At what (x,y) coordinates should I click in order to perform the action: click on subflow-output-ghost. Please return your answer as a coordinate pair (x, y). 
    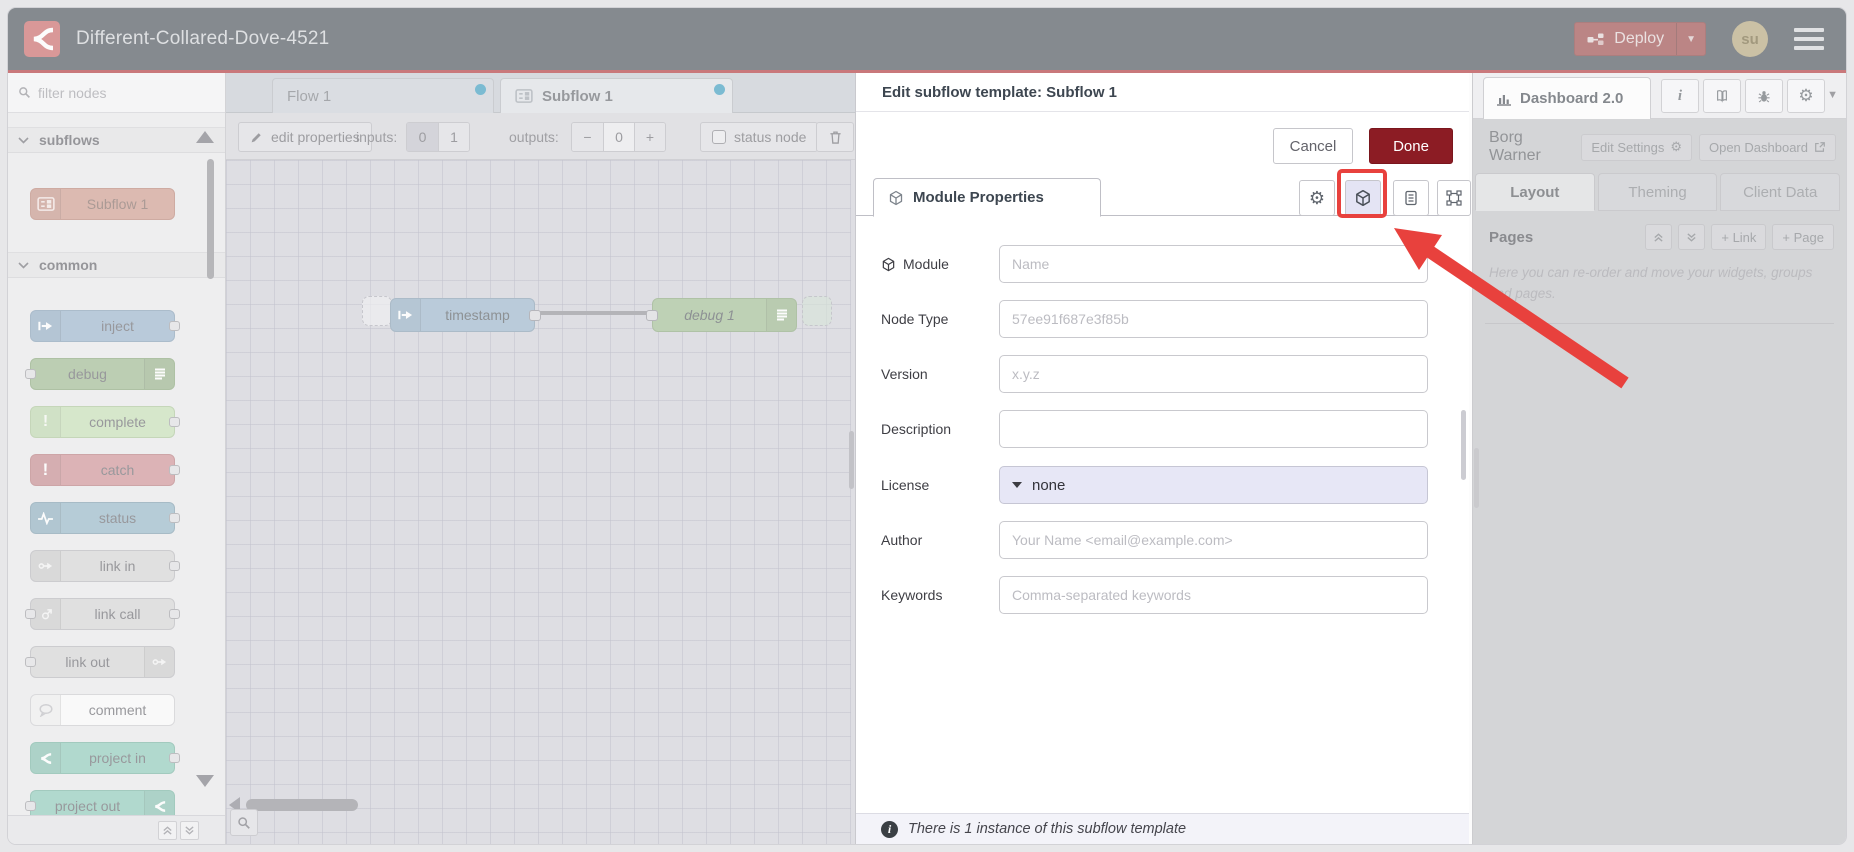
    Looking at the image, I should click on (817, 311).